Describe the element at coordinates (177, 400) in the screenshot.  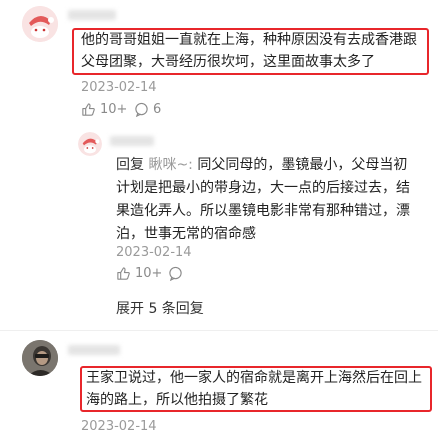
I see `comment-text-line: 海的路上，所以他拍摄了繁花` at that location.